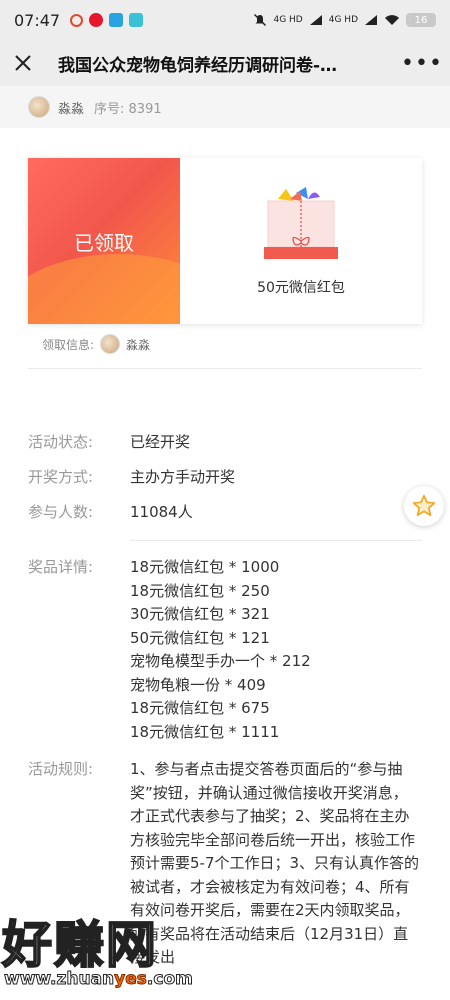  What do you see at coordinates (71, 109) in the screenshot?
I see `user-name: 淼淼` at bounding box center [71, 109].